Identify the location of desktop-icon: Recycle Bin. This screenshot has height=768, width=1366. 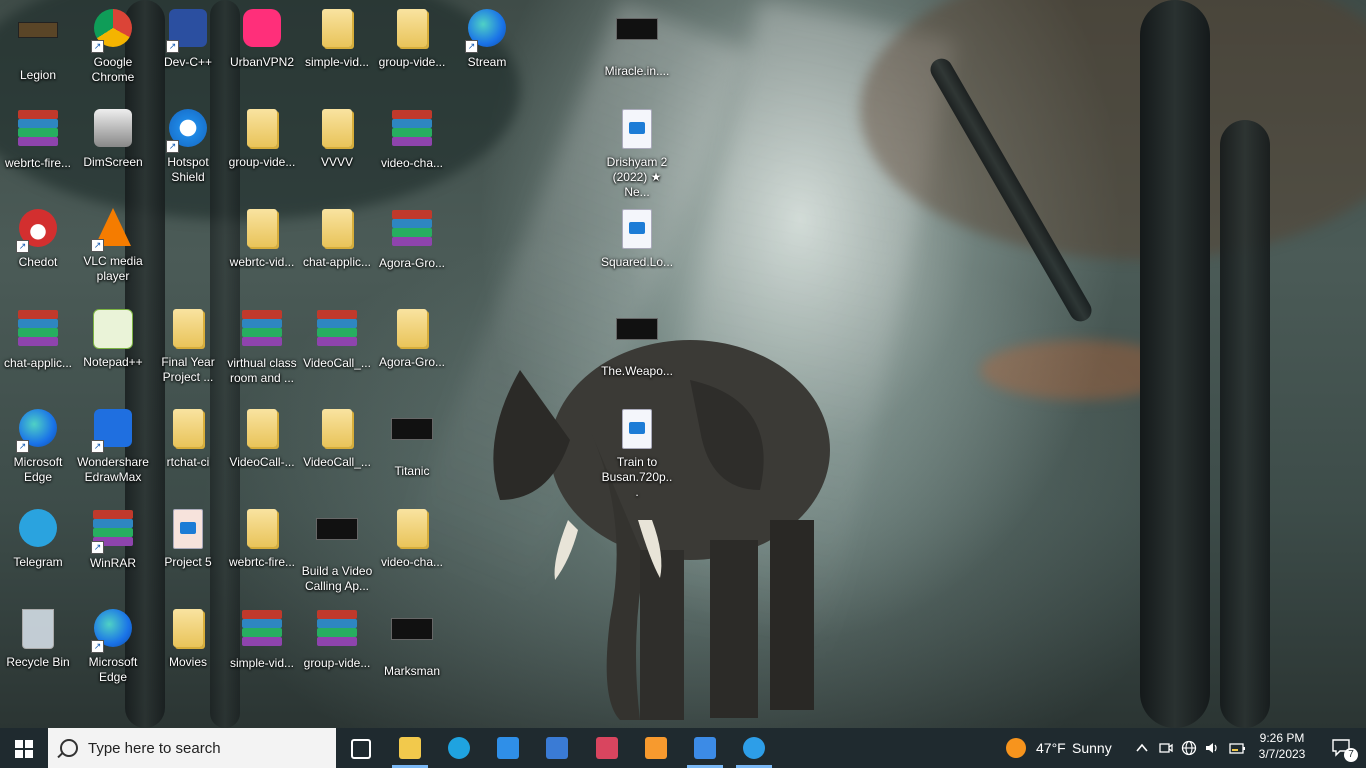
(38, 638).